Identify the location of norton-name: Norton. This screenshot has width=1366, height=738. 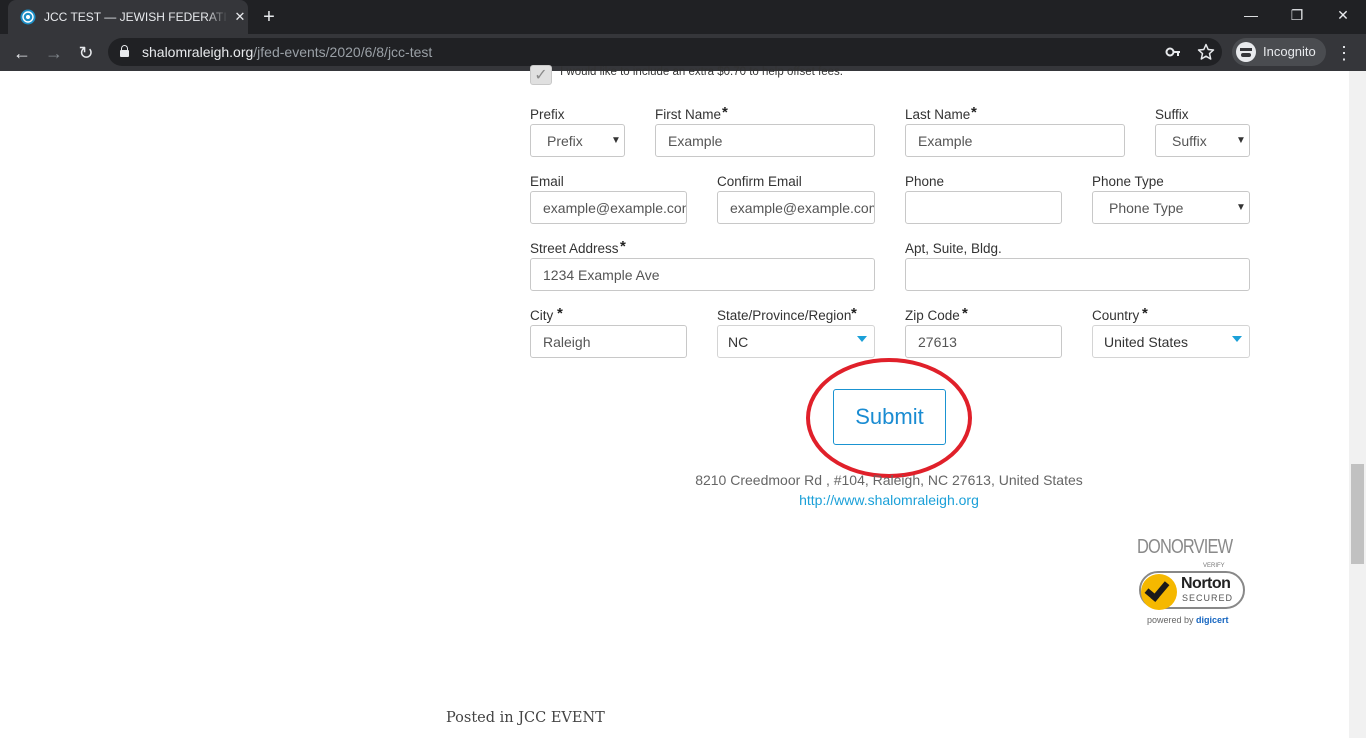
(1206, 583).